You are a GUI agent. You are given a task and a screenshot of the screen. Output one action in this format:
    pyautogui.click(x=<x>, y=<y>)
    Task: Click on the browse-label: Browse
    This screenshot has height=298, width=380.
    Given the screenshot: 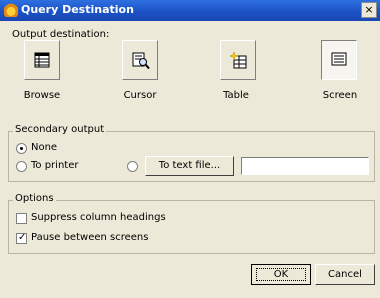 What is the action you would take?
    pyautogui.click(x=42, y=95)
    